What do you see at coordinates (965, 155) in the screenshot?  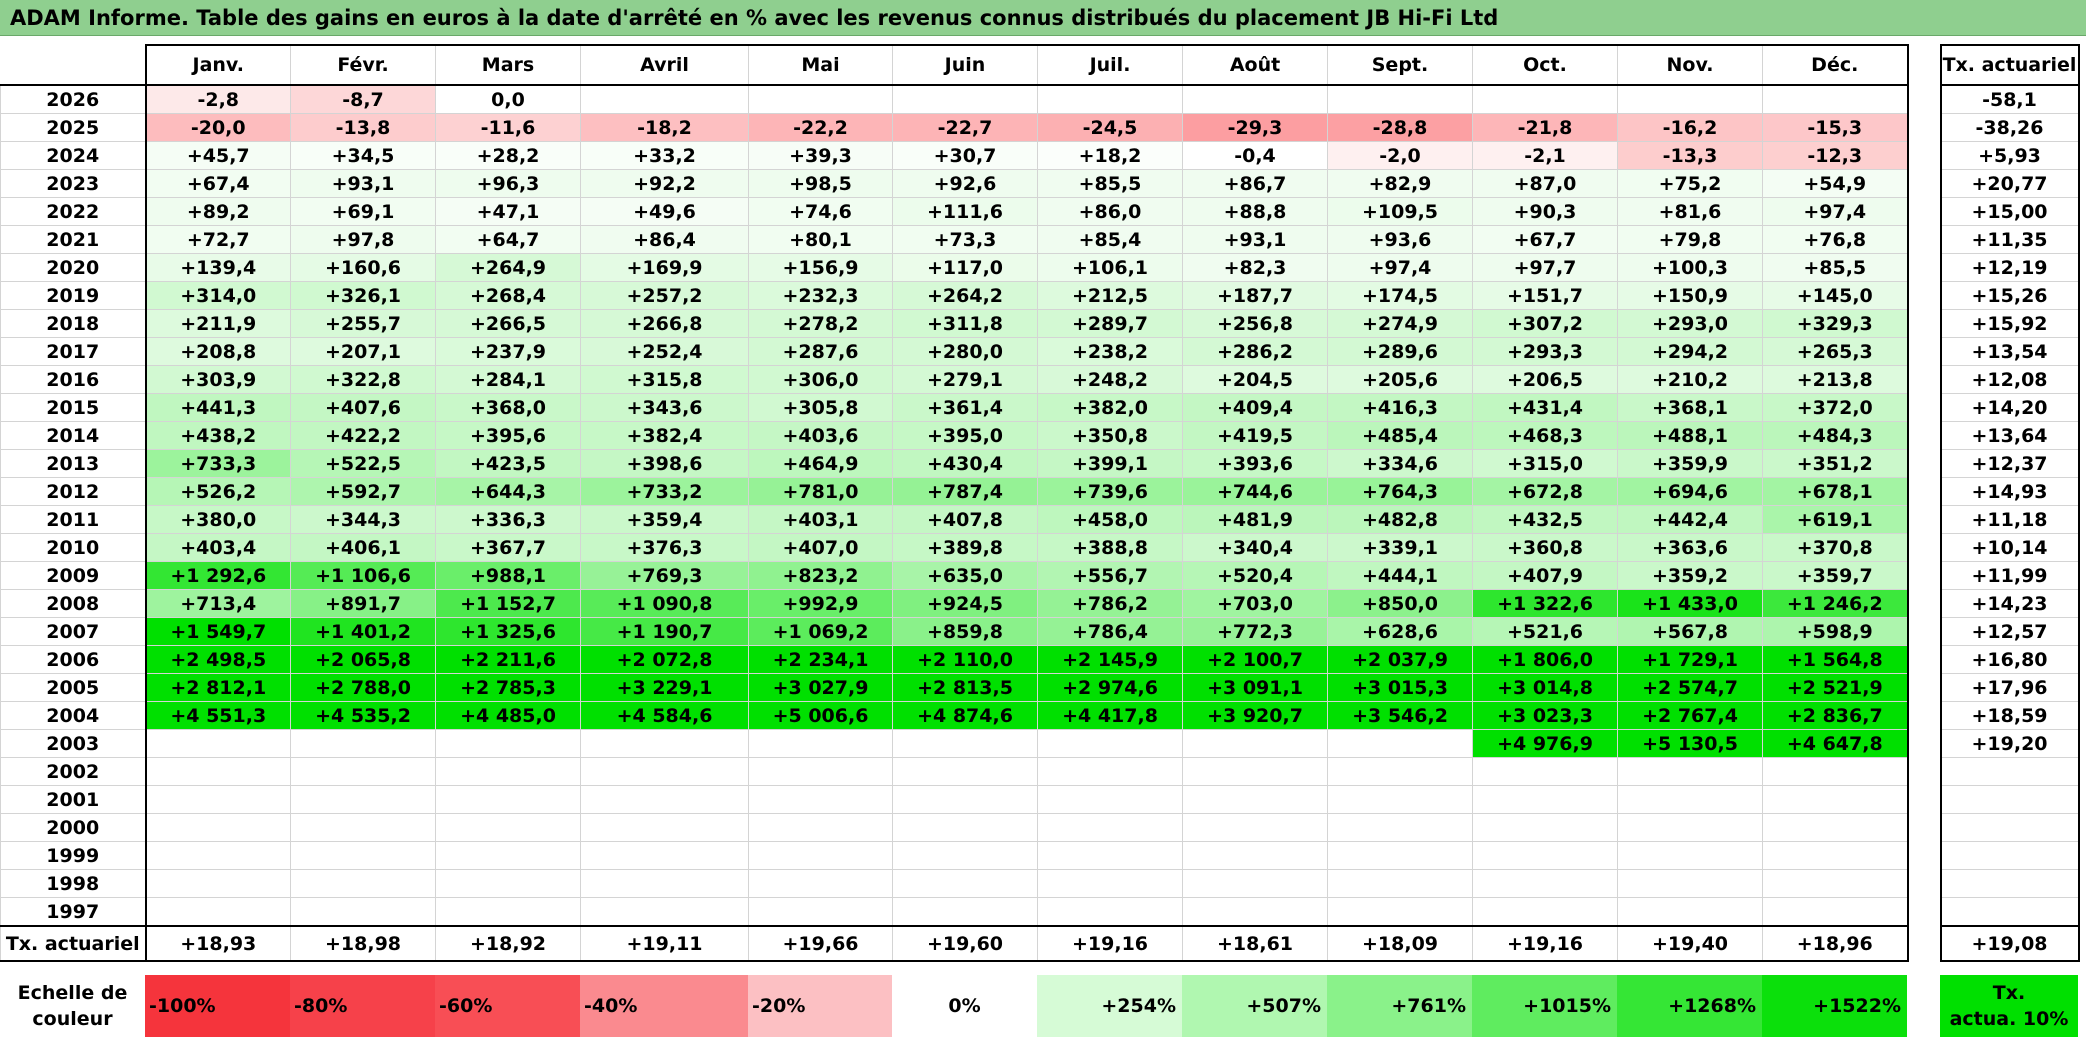 I see `gain-cell: +30,7` at bounding box center [965, 155].